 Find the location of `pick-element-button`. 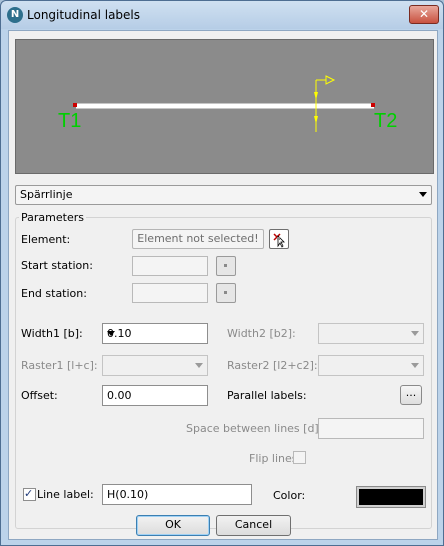

pick-element-button is located at coordinates (279, 239).